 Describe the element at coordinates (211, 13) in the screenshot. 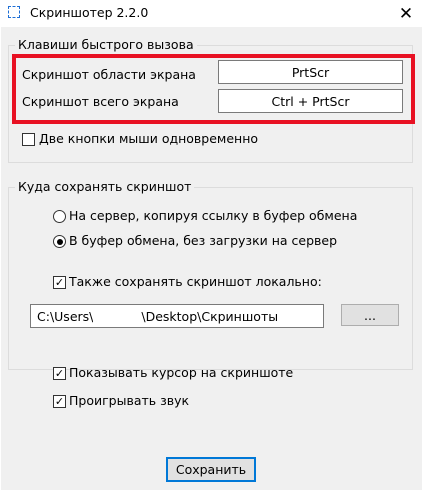

I see `title-bar: Скриншотер 2.2.0 ✕` at that location.